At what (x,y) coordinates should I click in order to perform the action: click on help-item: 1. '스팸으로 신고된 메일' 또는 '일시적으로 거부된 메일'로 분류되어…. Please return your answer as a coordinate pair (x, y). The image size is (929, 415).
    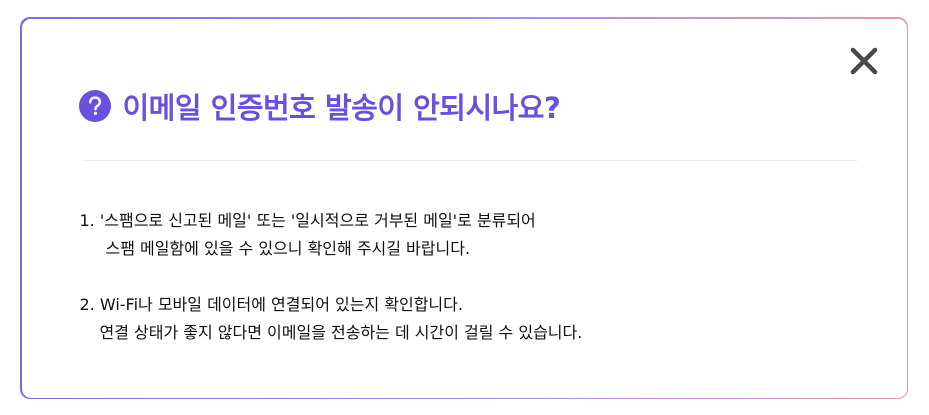
    Looking at the image, I should click on (480, 235).